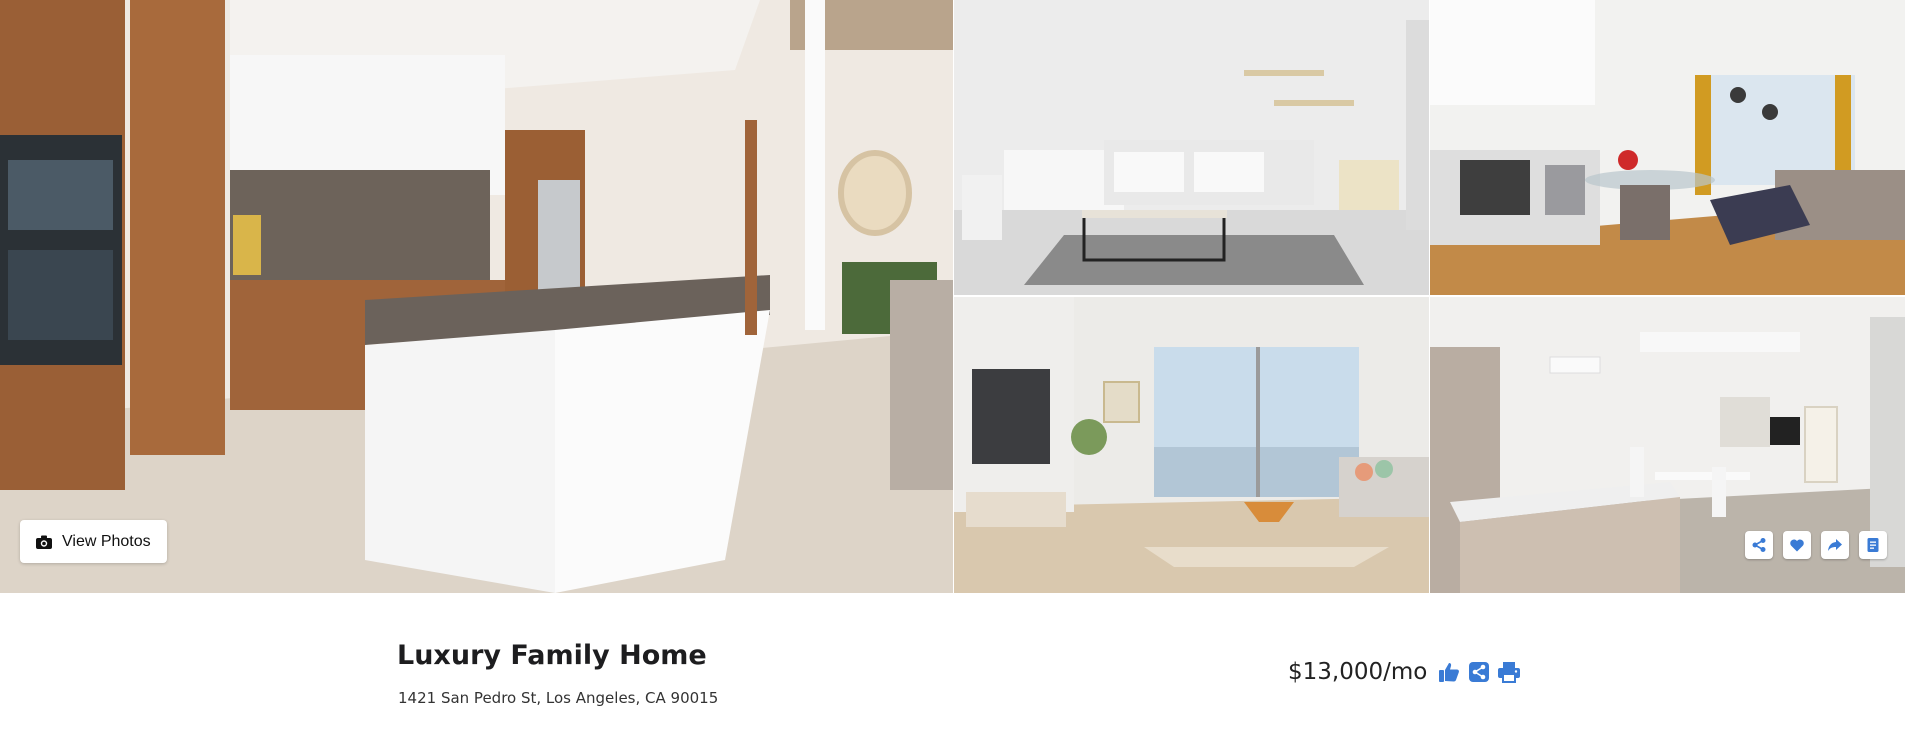  I want to click on forward-icon, so click(1835, 545).